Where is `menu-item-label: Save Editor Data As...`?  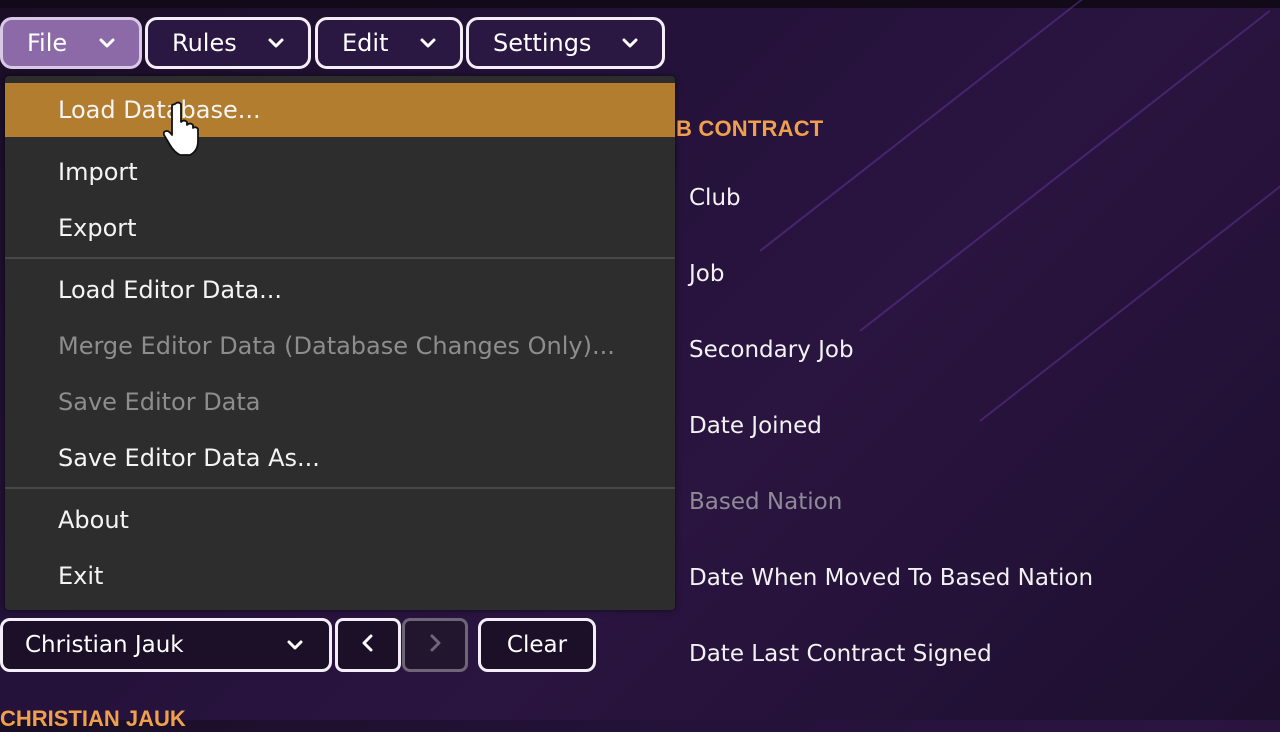
menu-item-label: Save Editor Data As... is located at coordinates (189, 458).